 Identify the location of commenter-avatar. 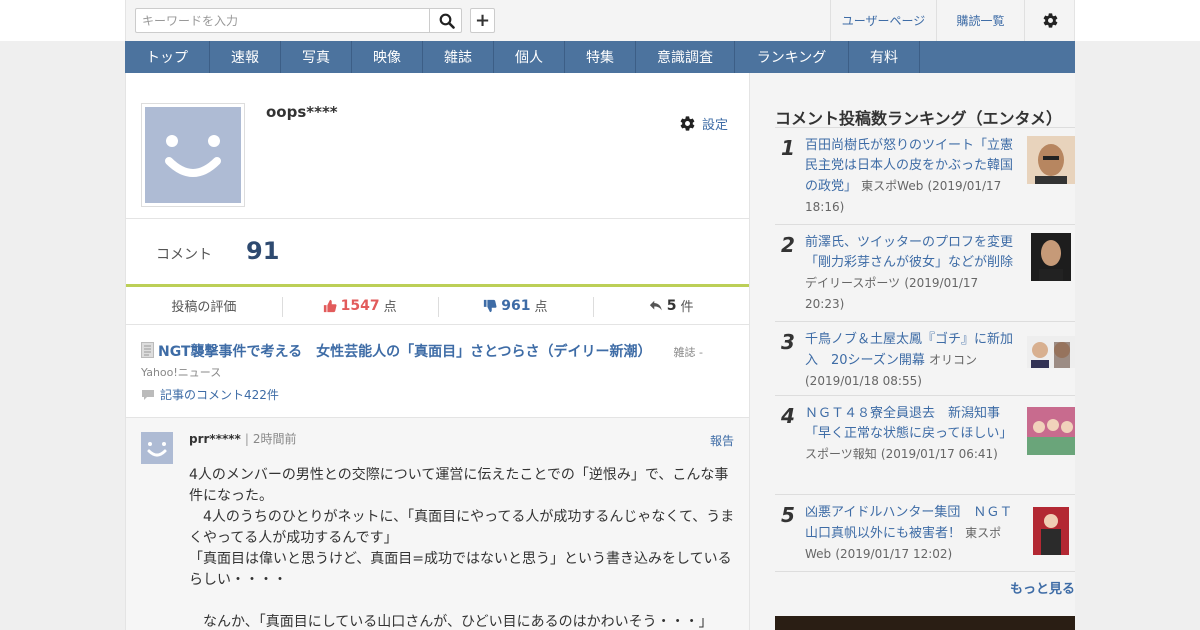
(157, 448).